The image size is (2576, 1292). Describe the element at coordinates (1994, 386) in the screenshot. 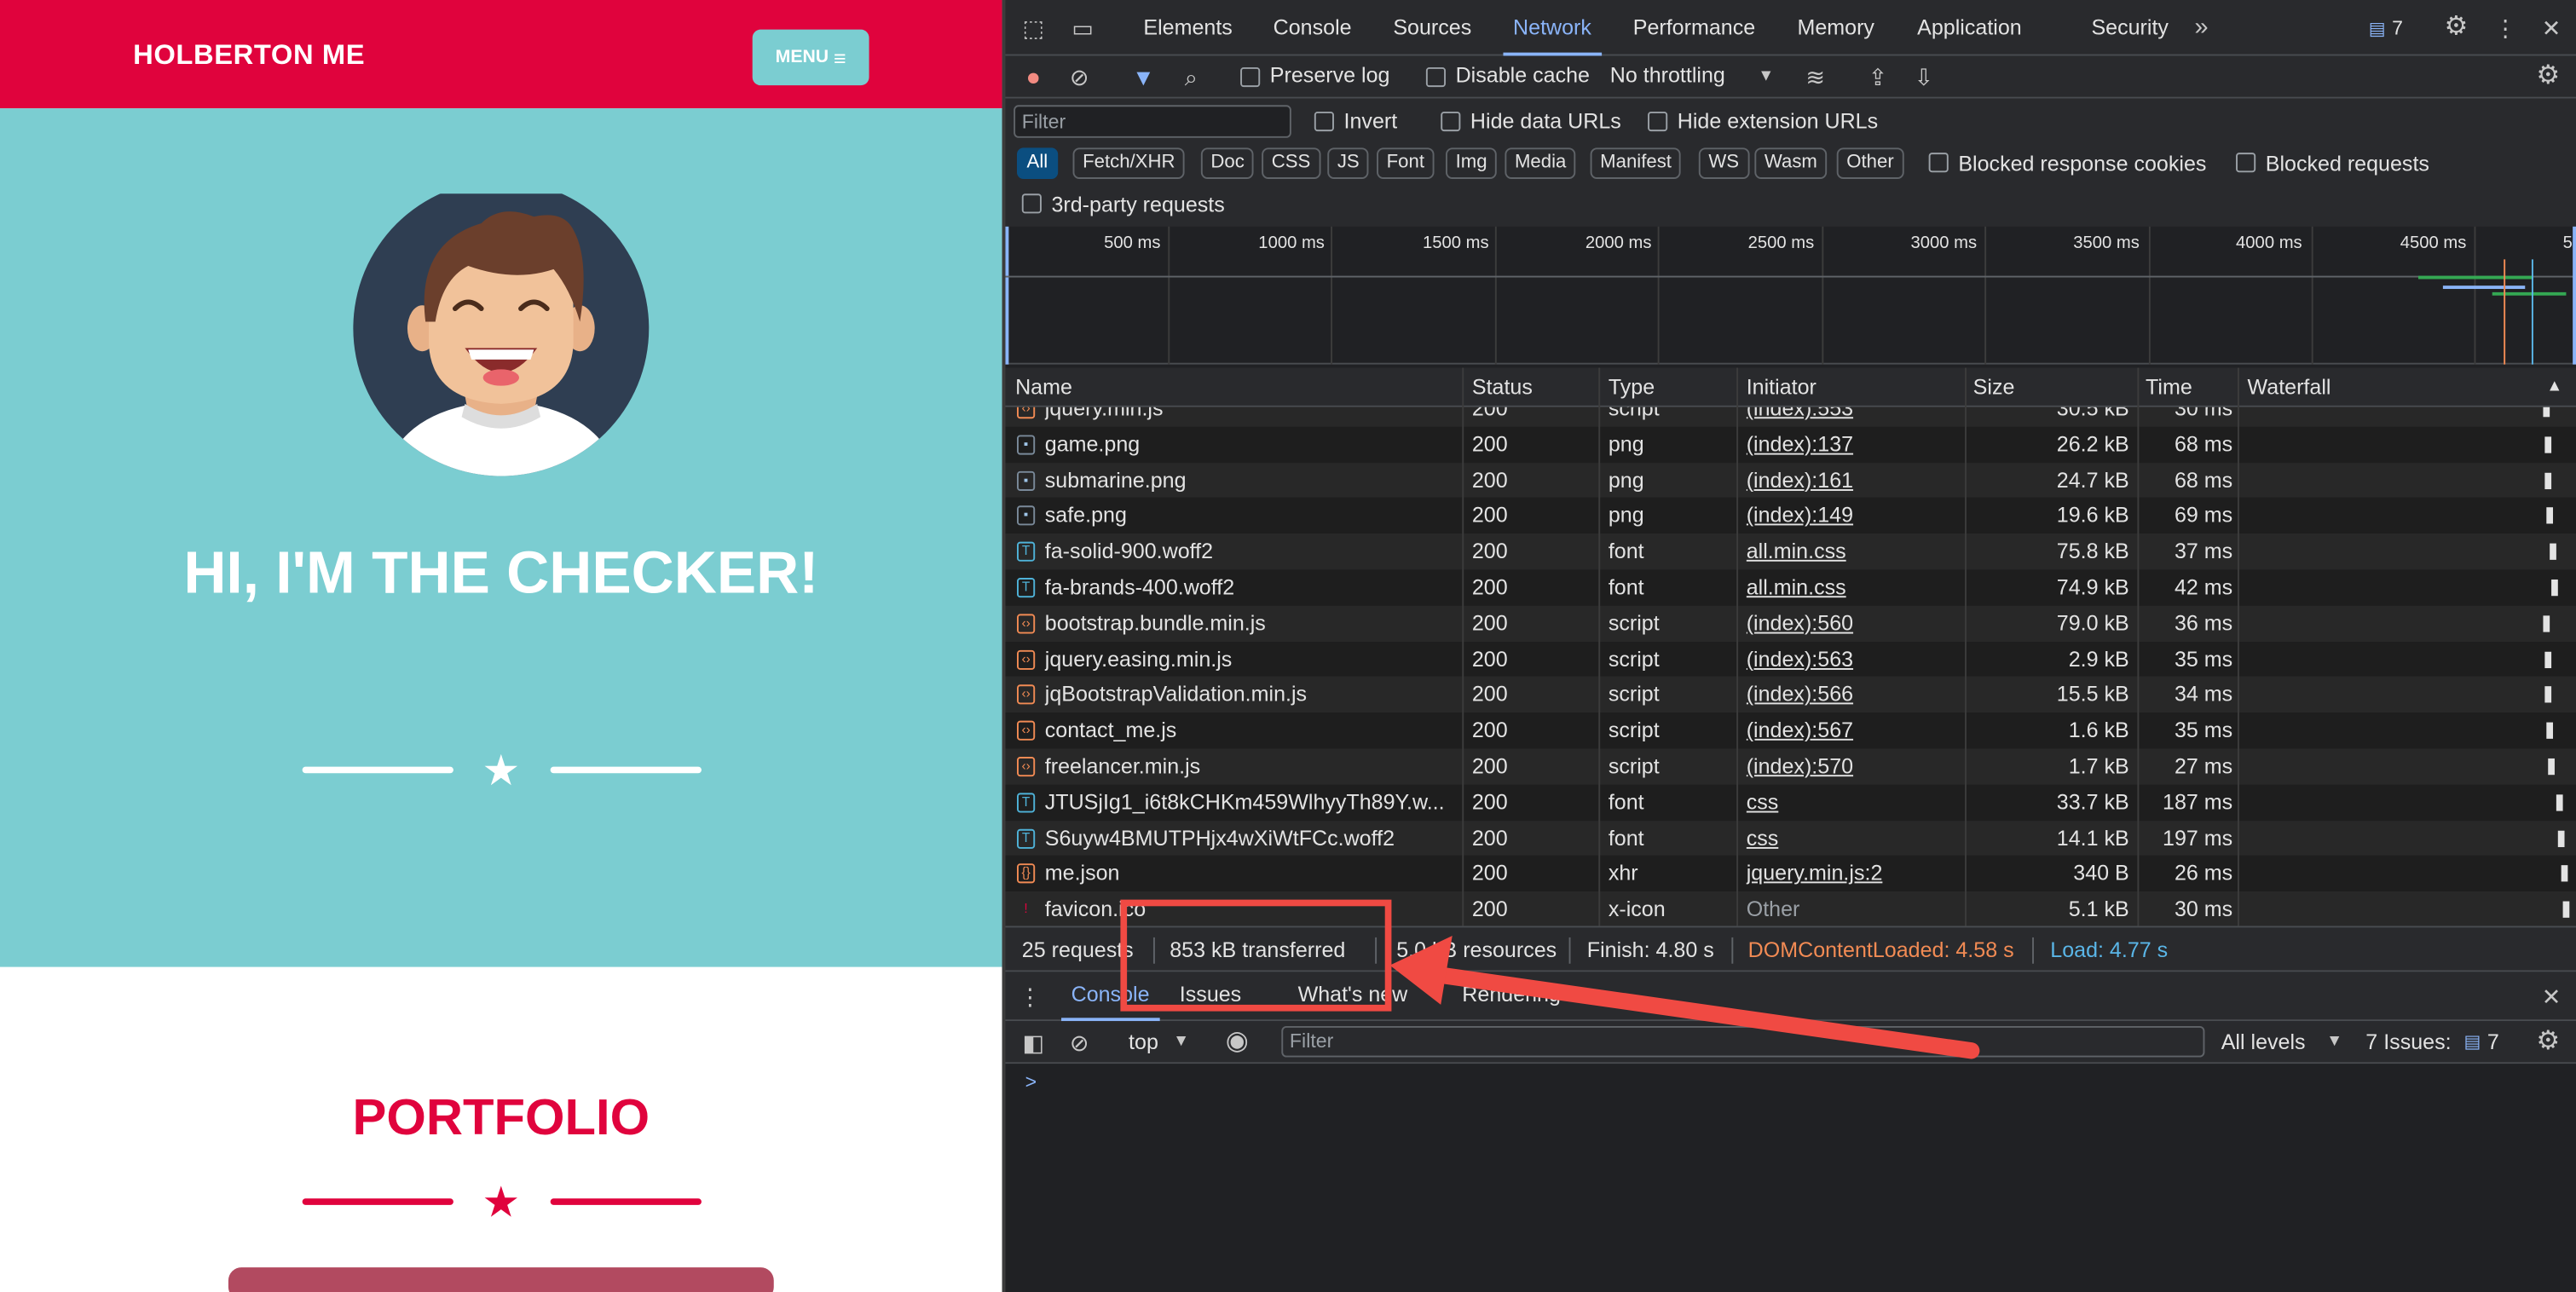

I see `column-size-header: Size` at that location.